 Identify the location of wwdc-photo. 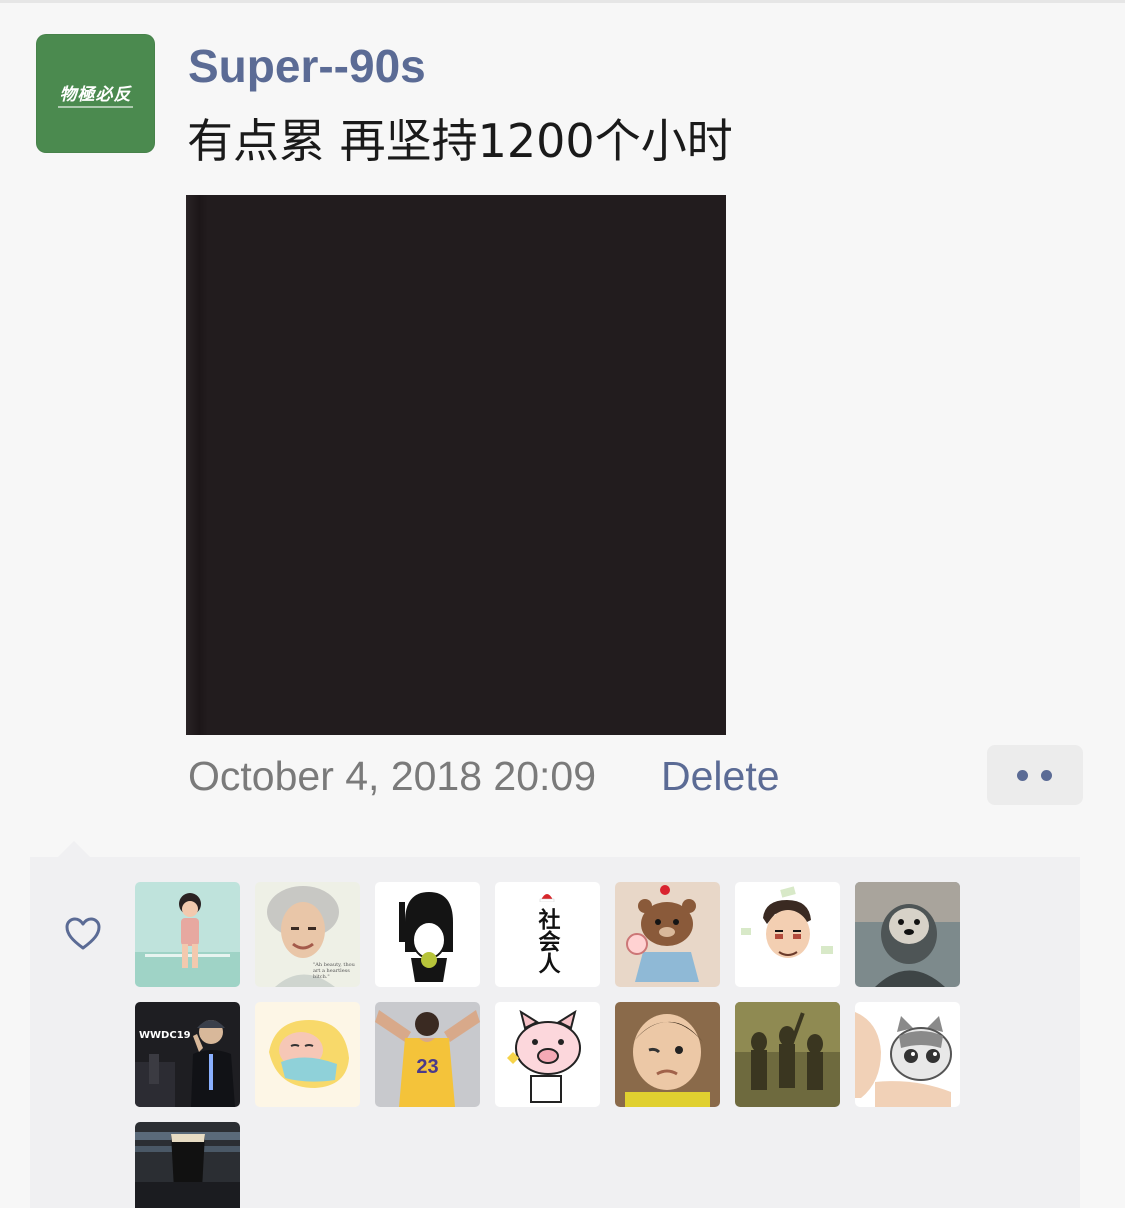
(187, 1054).